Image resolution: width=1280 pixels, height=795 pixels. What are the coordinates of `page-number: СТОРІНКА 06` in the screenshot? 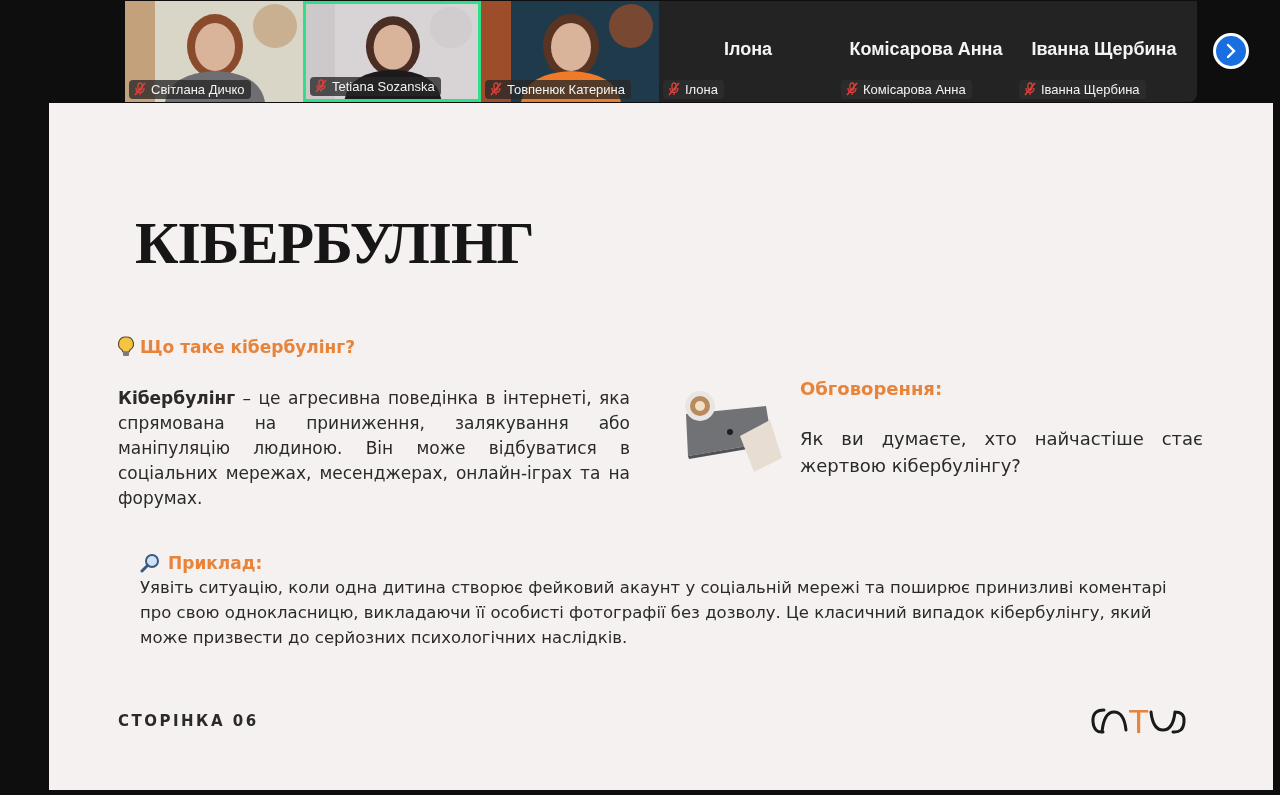 It's located at (188, 721).